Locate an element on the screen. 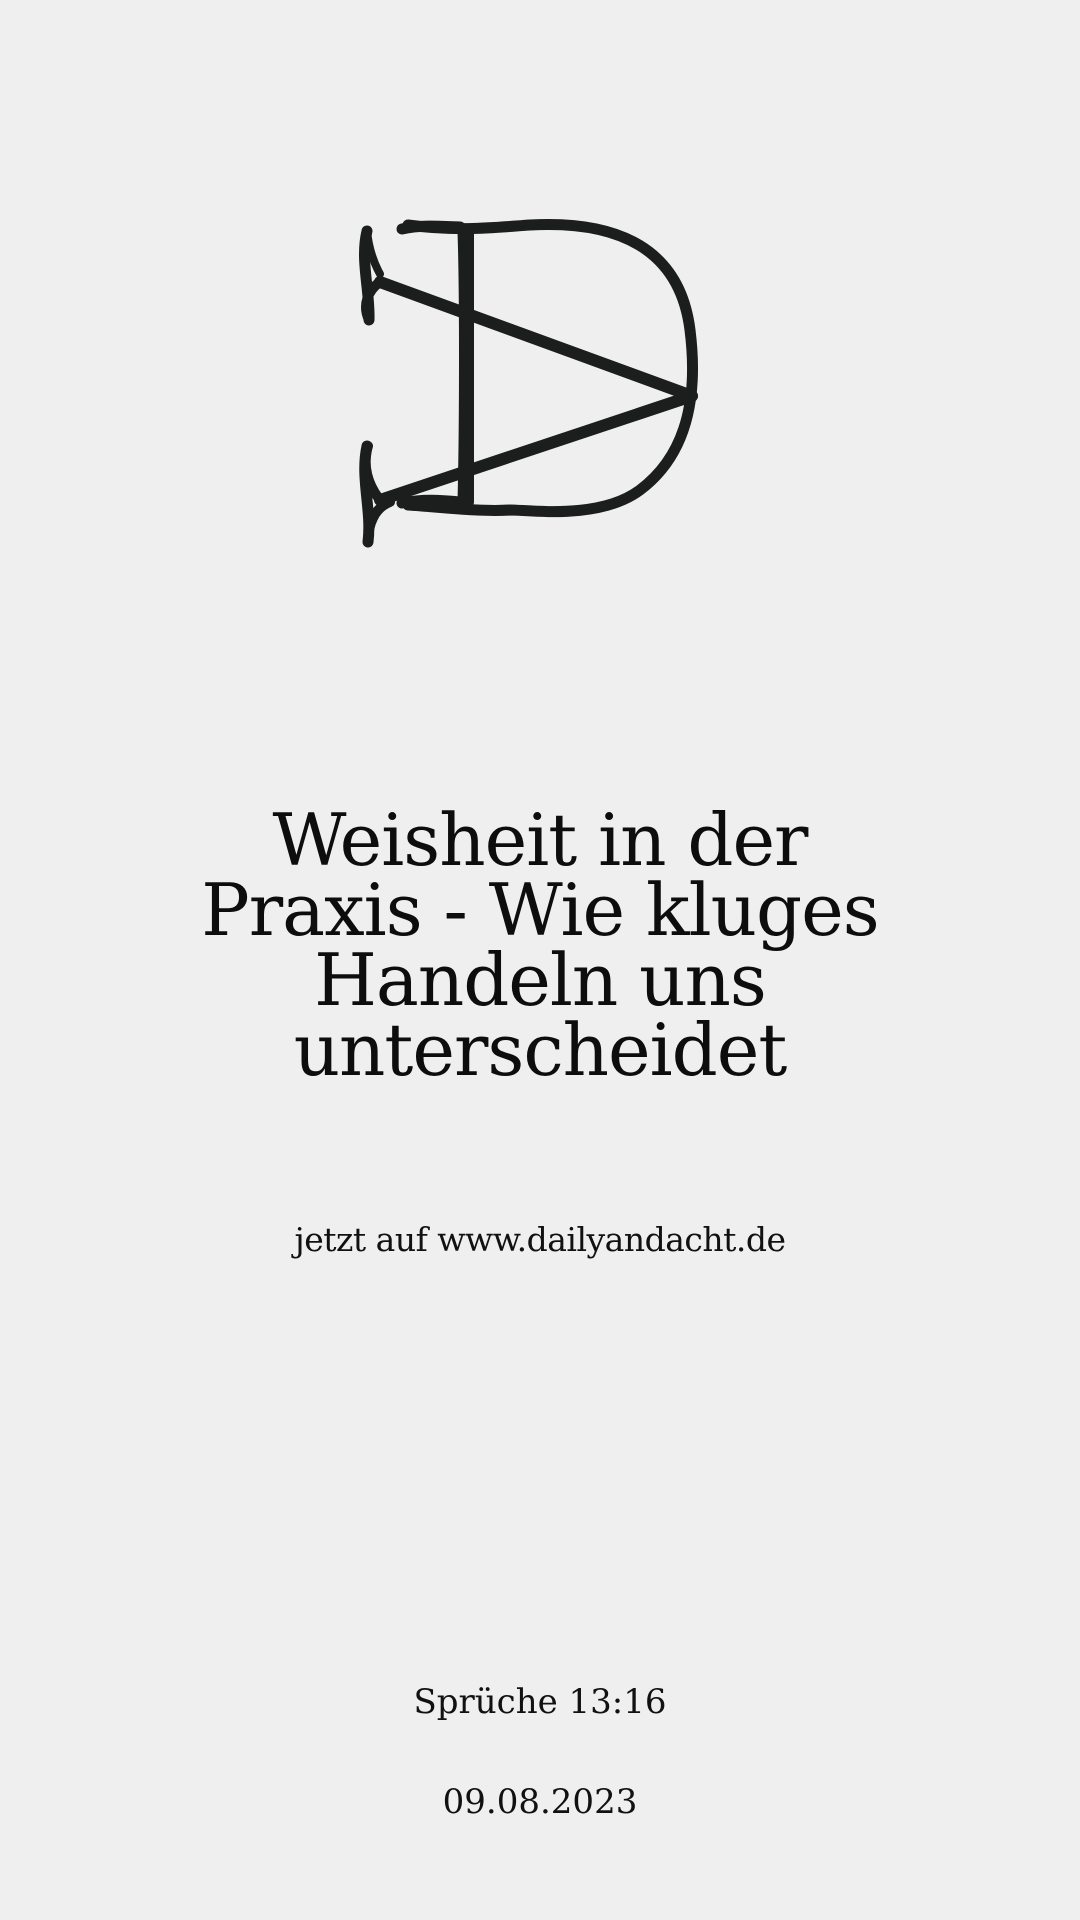  publish-date: 09.08.2023 is located at coordinates (540, 1802).